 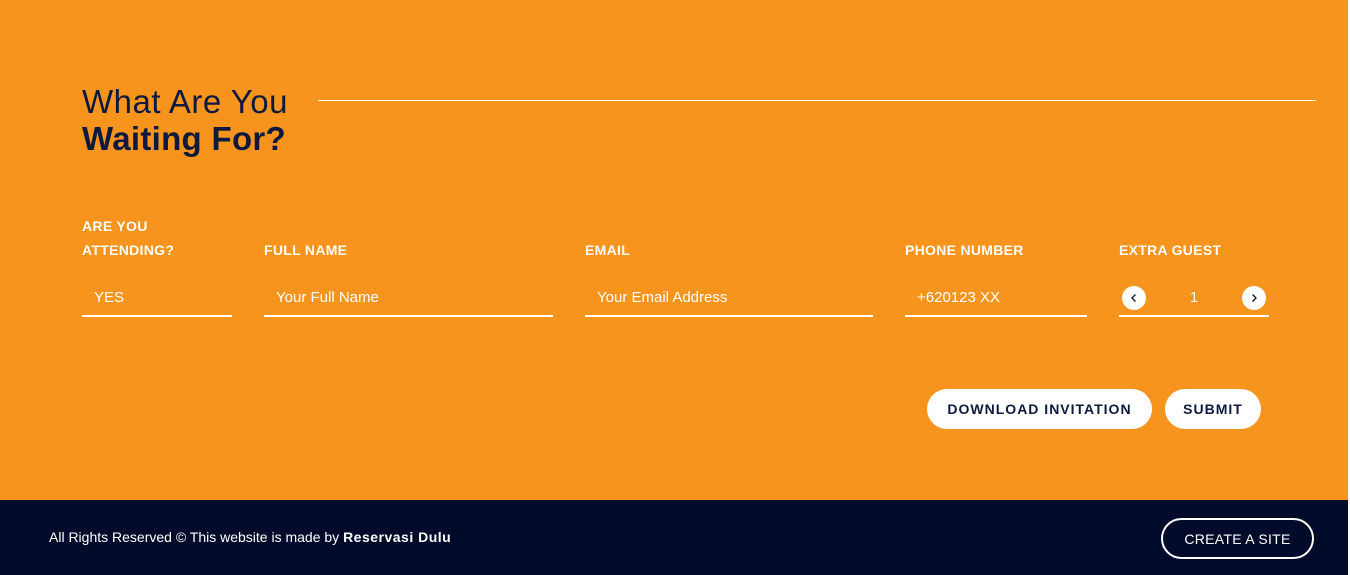 I want to click on attending-label-box: ARE YOU ATTENDING?, so click(x=162, y=238).